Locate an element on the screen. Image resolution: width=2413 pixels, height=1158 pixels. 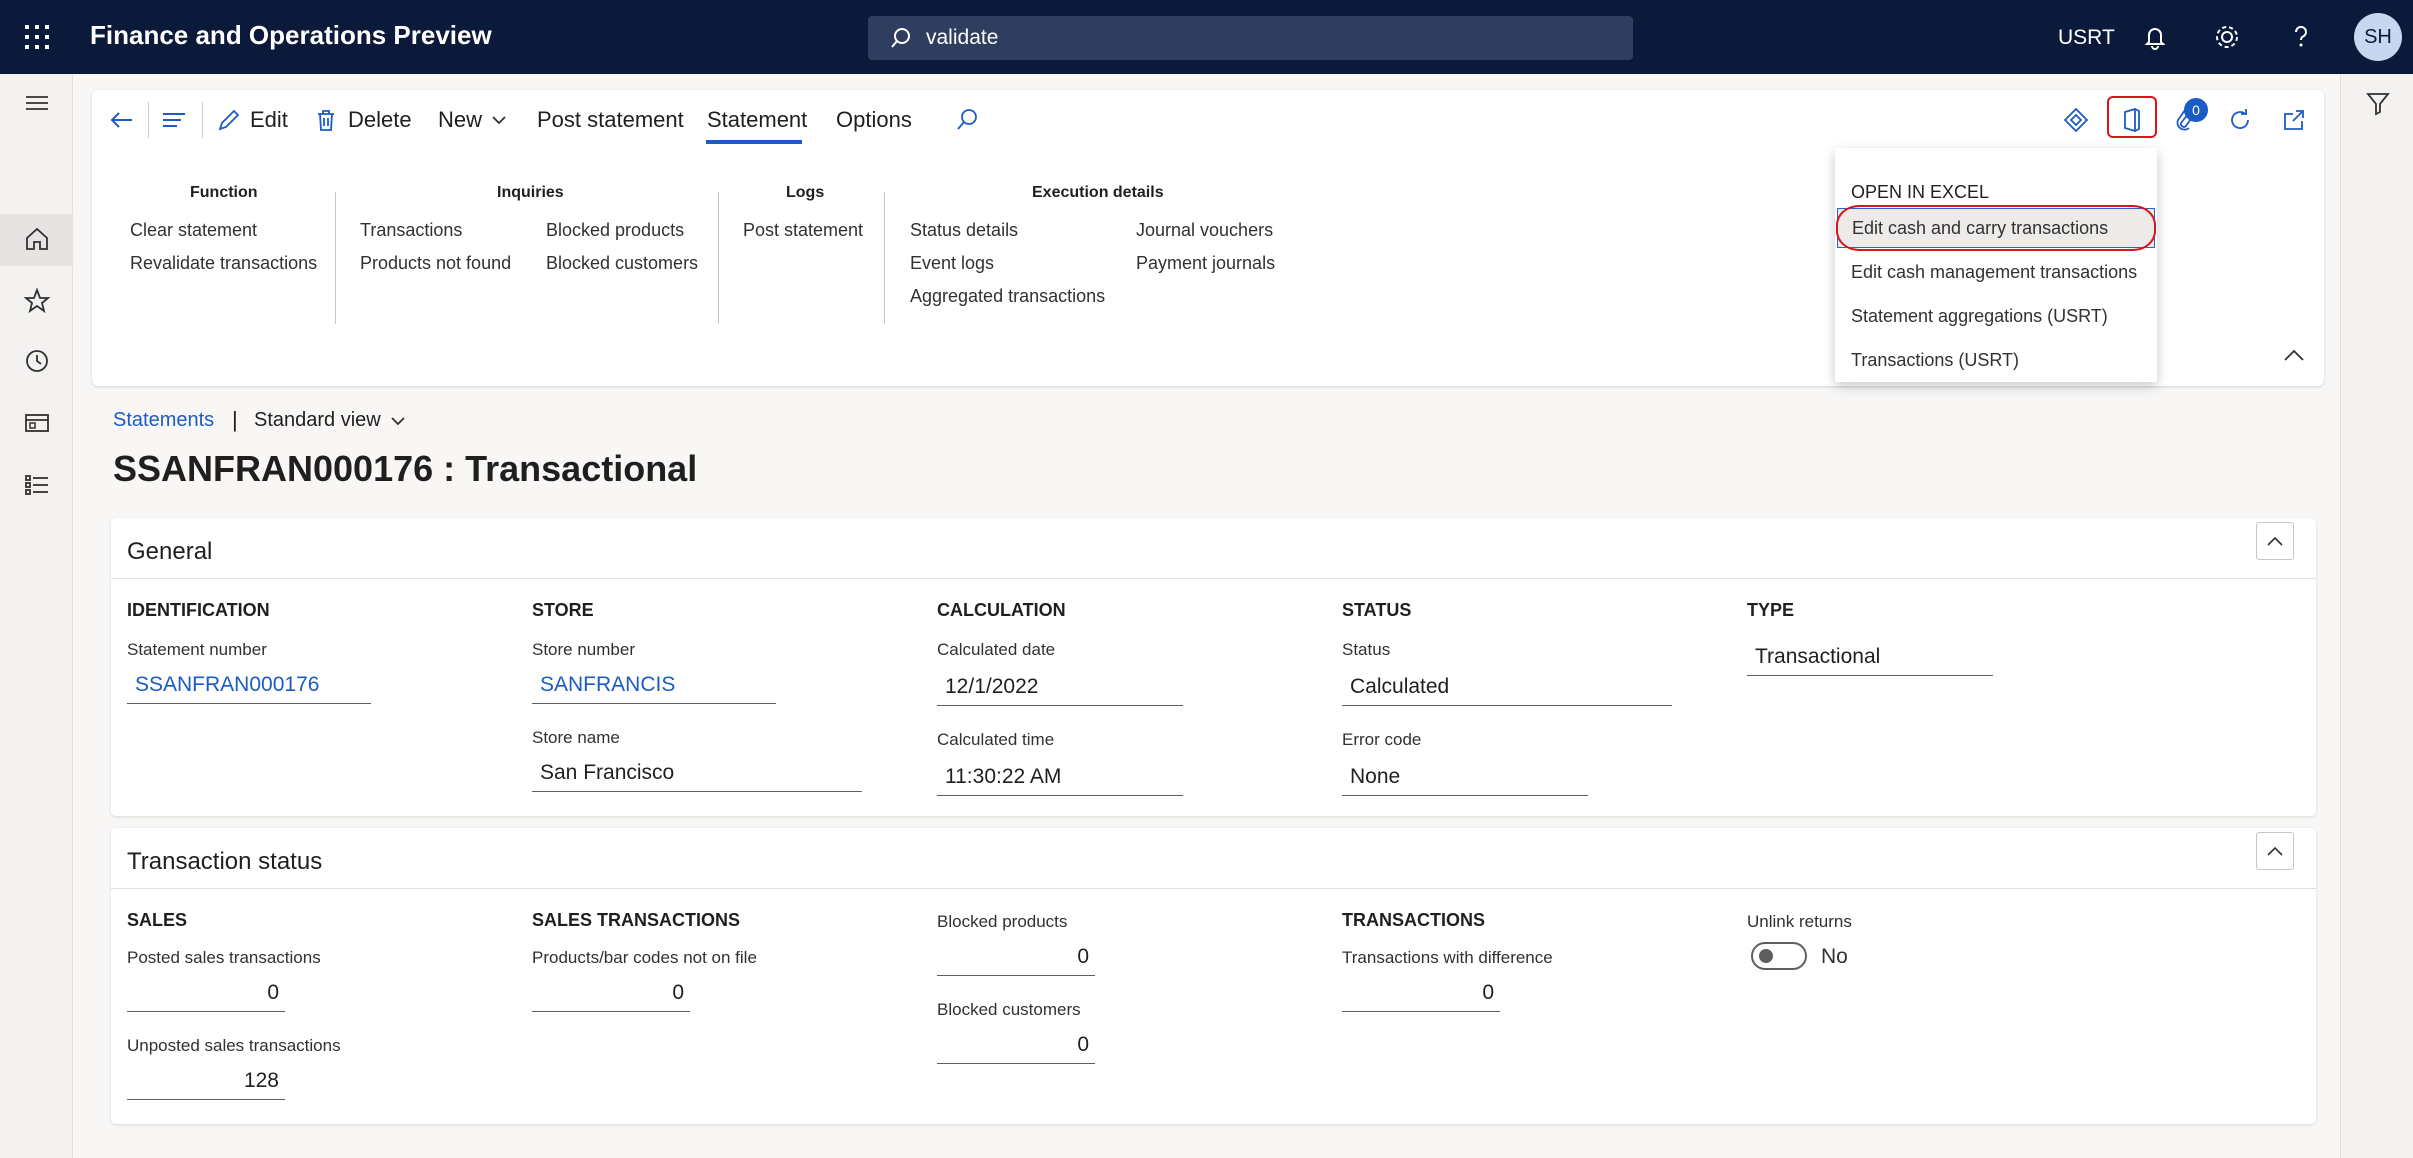
delete-button: Delete is located at coordinates (363, 120).